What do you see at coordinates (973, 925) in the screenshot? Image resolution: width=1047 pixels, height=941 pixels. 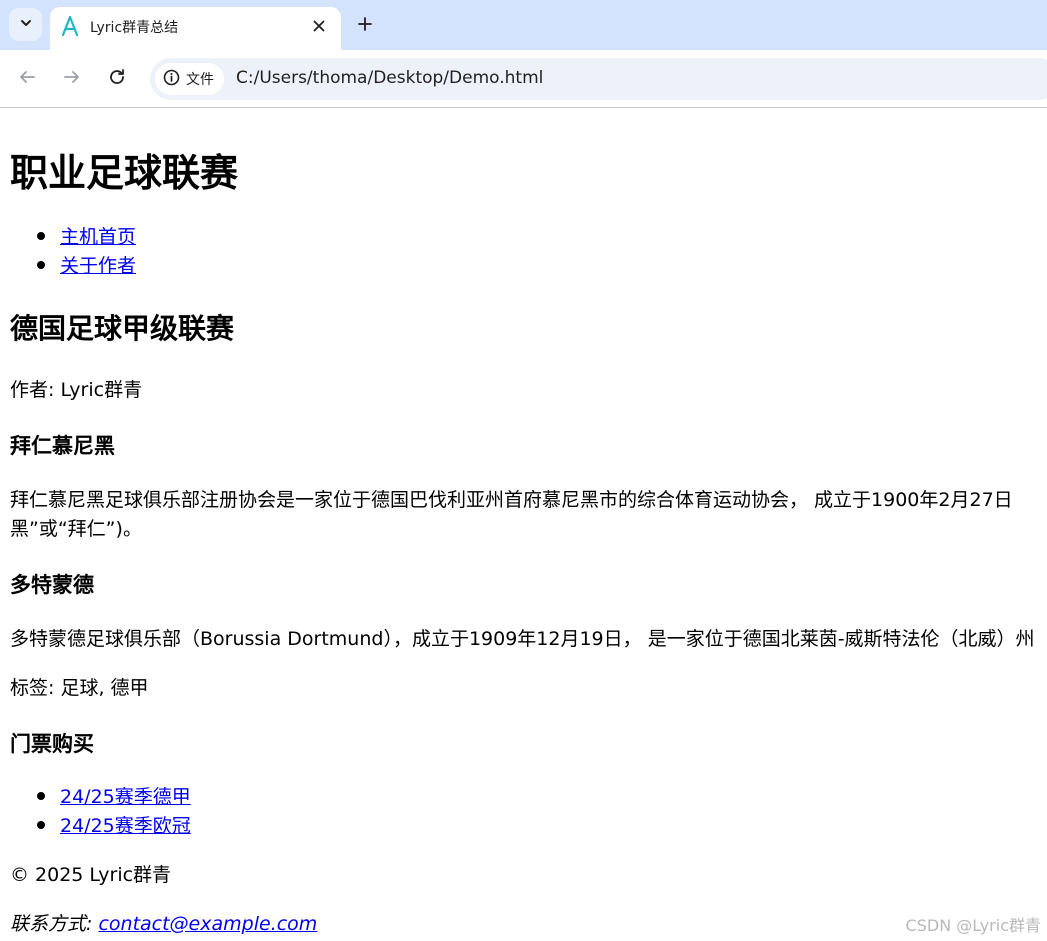 I see `watermark: CSDN @Lyric群青` at bounding box center [973, 925].